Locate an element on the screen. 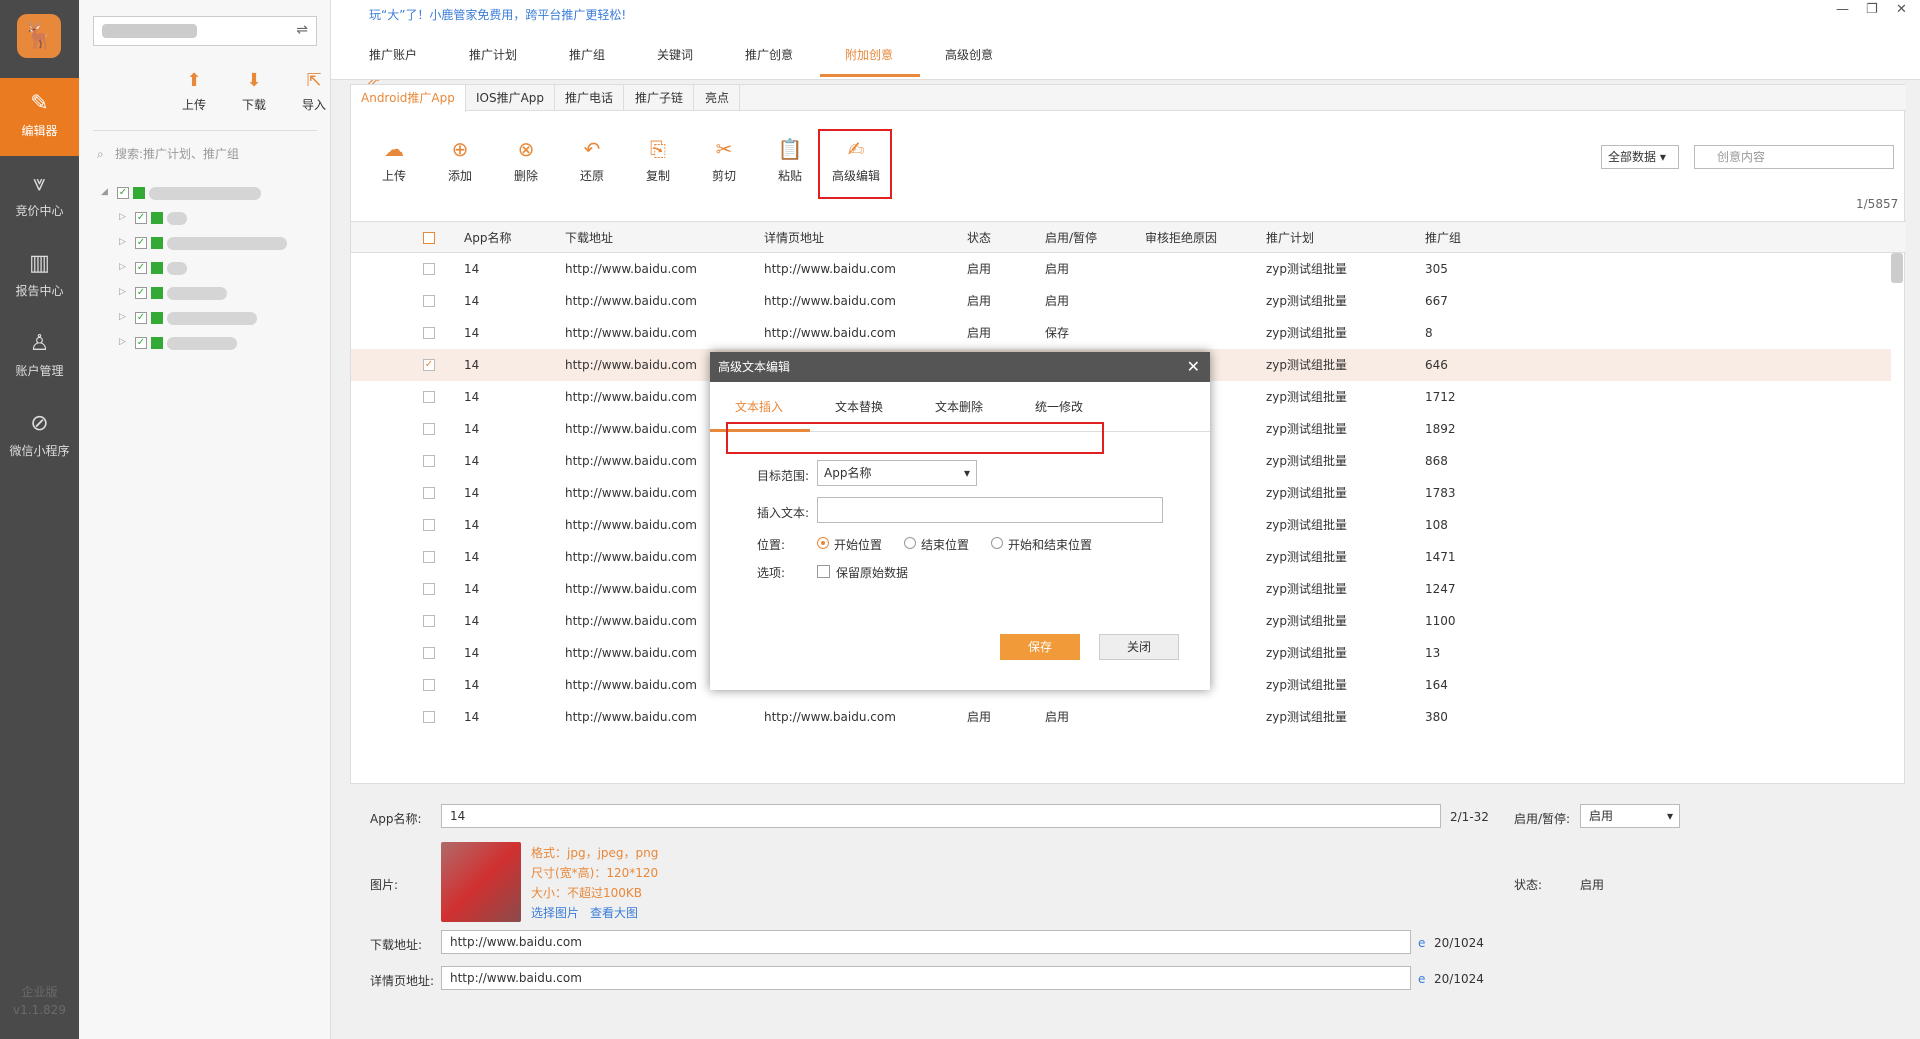 Image resolution: width=1920 pixels, height=1039 pixels. subtab-sublink: 推广子链 is located at coordinates (660, 98).